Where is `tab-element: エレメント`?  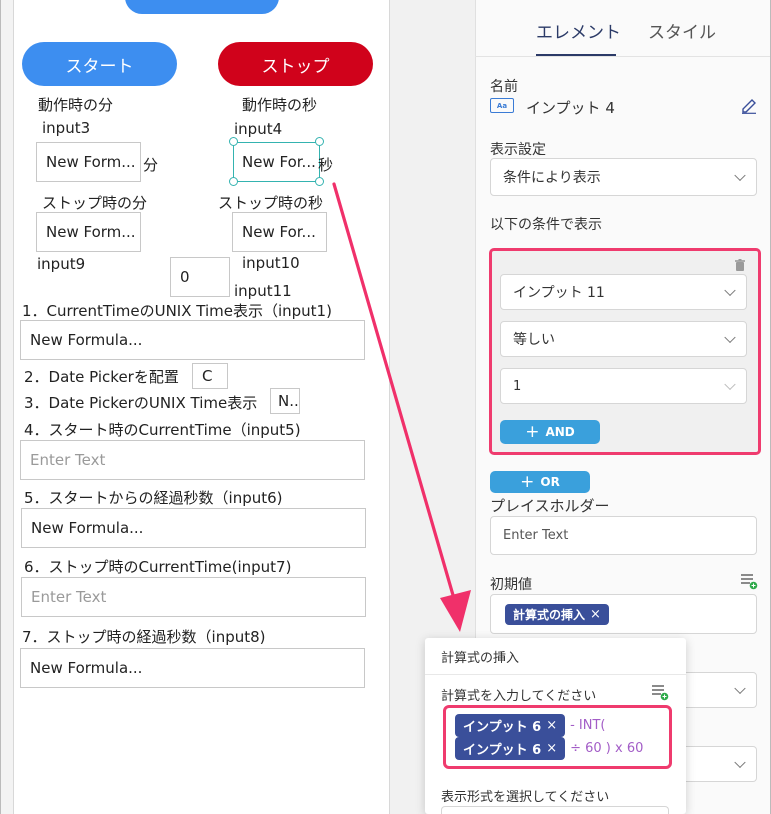 tab-element: エレメント is located at coordinates (578, 30).